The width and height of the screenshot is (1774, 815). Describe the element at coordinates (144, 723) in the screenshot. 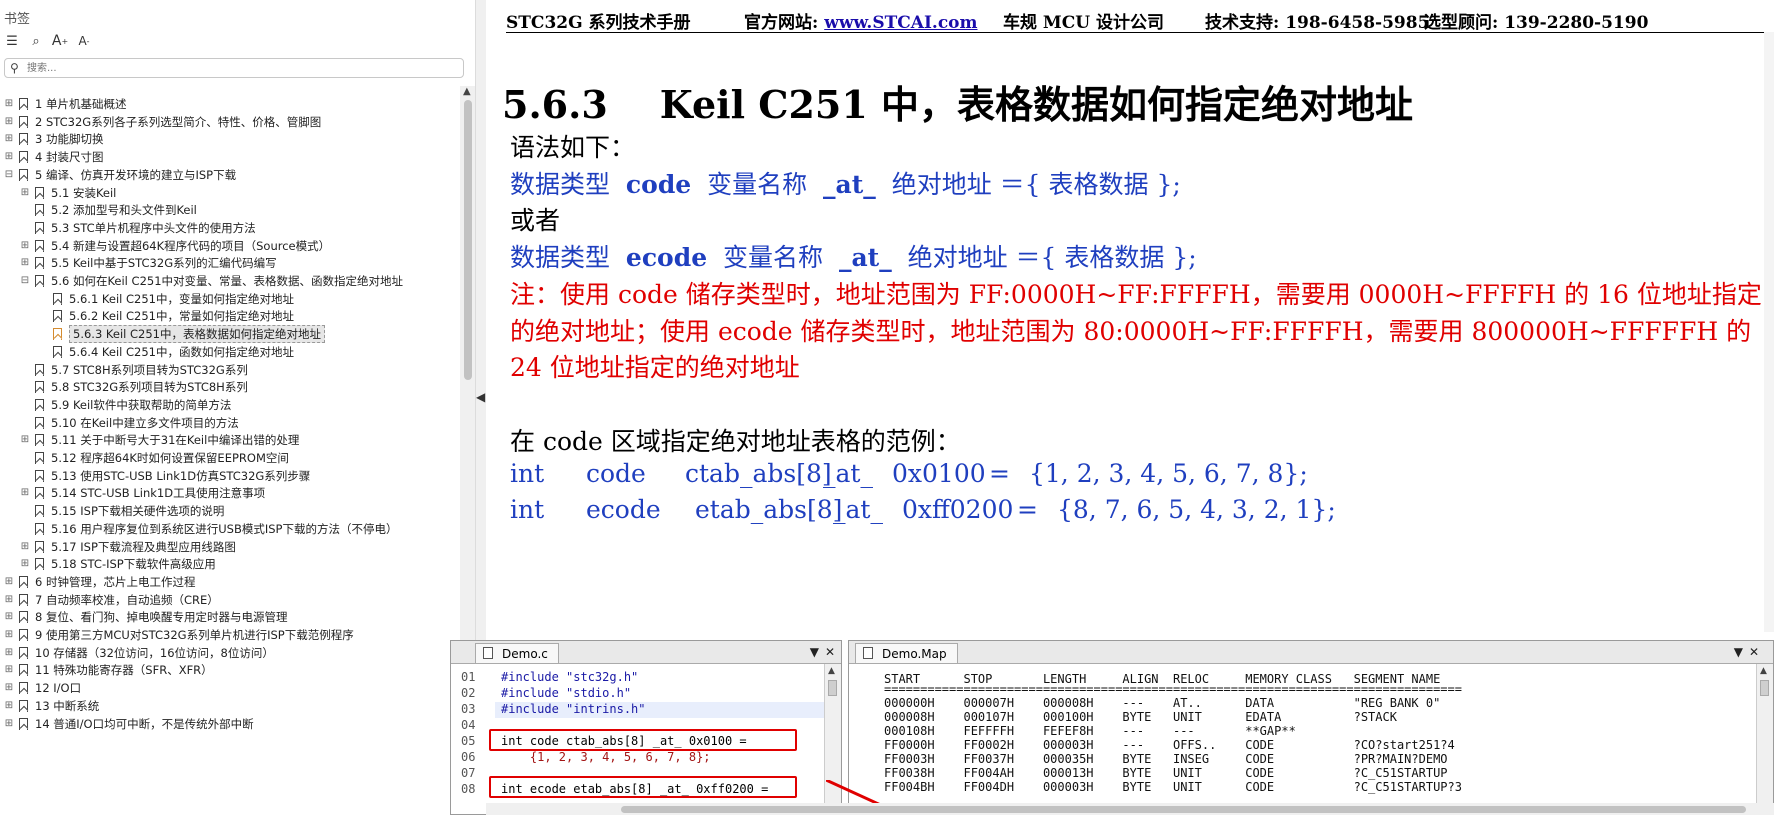

I see `bookmark-label: 14 普通I/O口均可中断，不是传统外部中断` at that location.